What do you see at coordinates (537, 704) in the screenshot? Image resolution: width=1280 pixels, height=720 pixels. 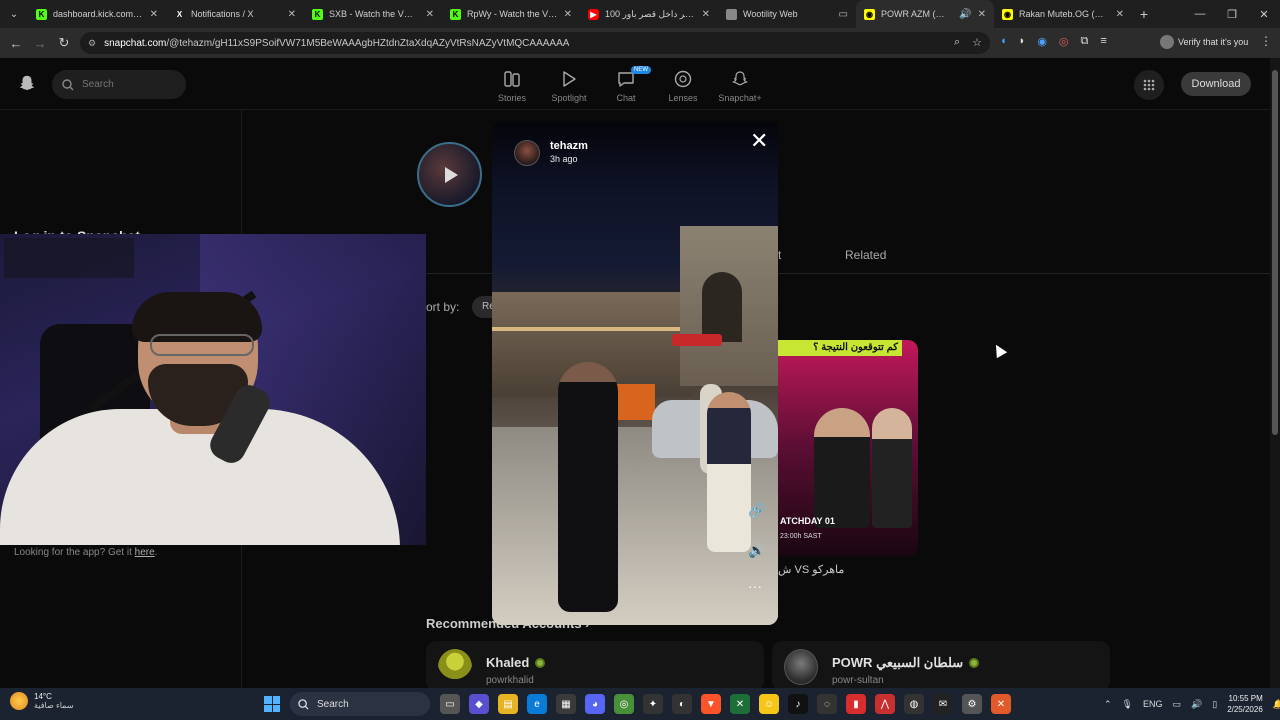 I see `edge-icon: e` at bounding box center [537, 704].